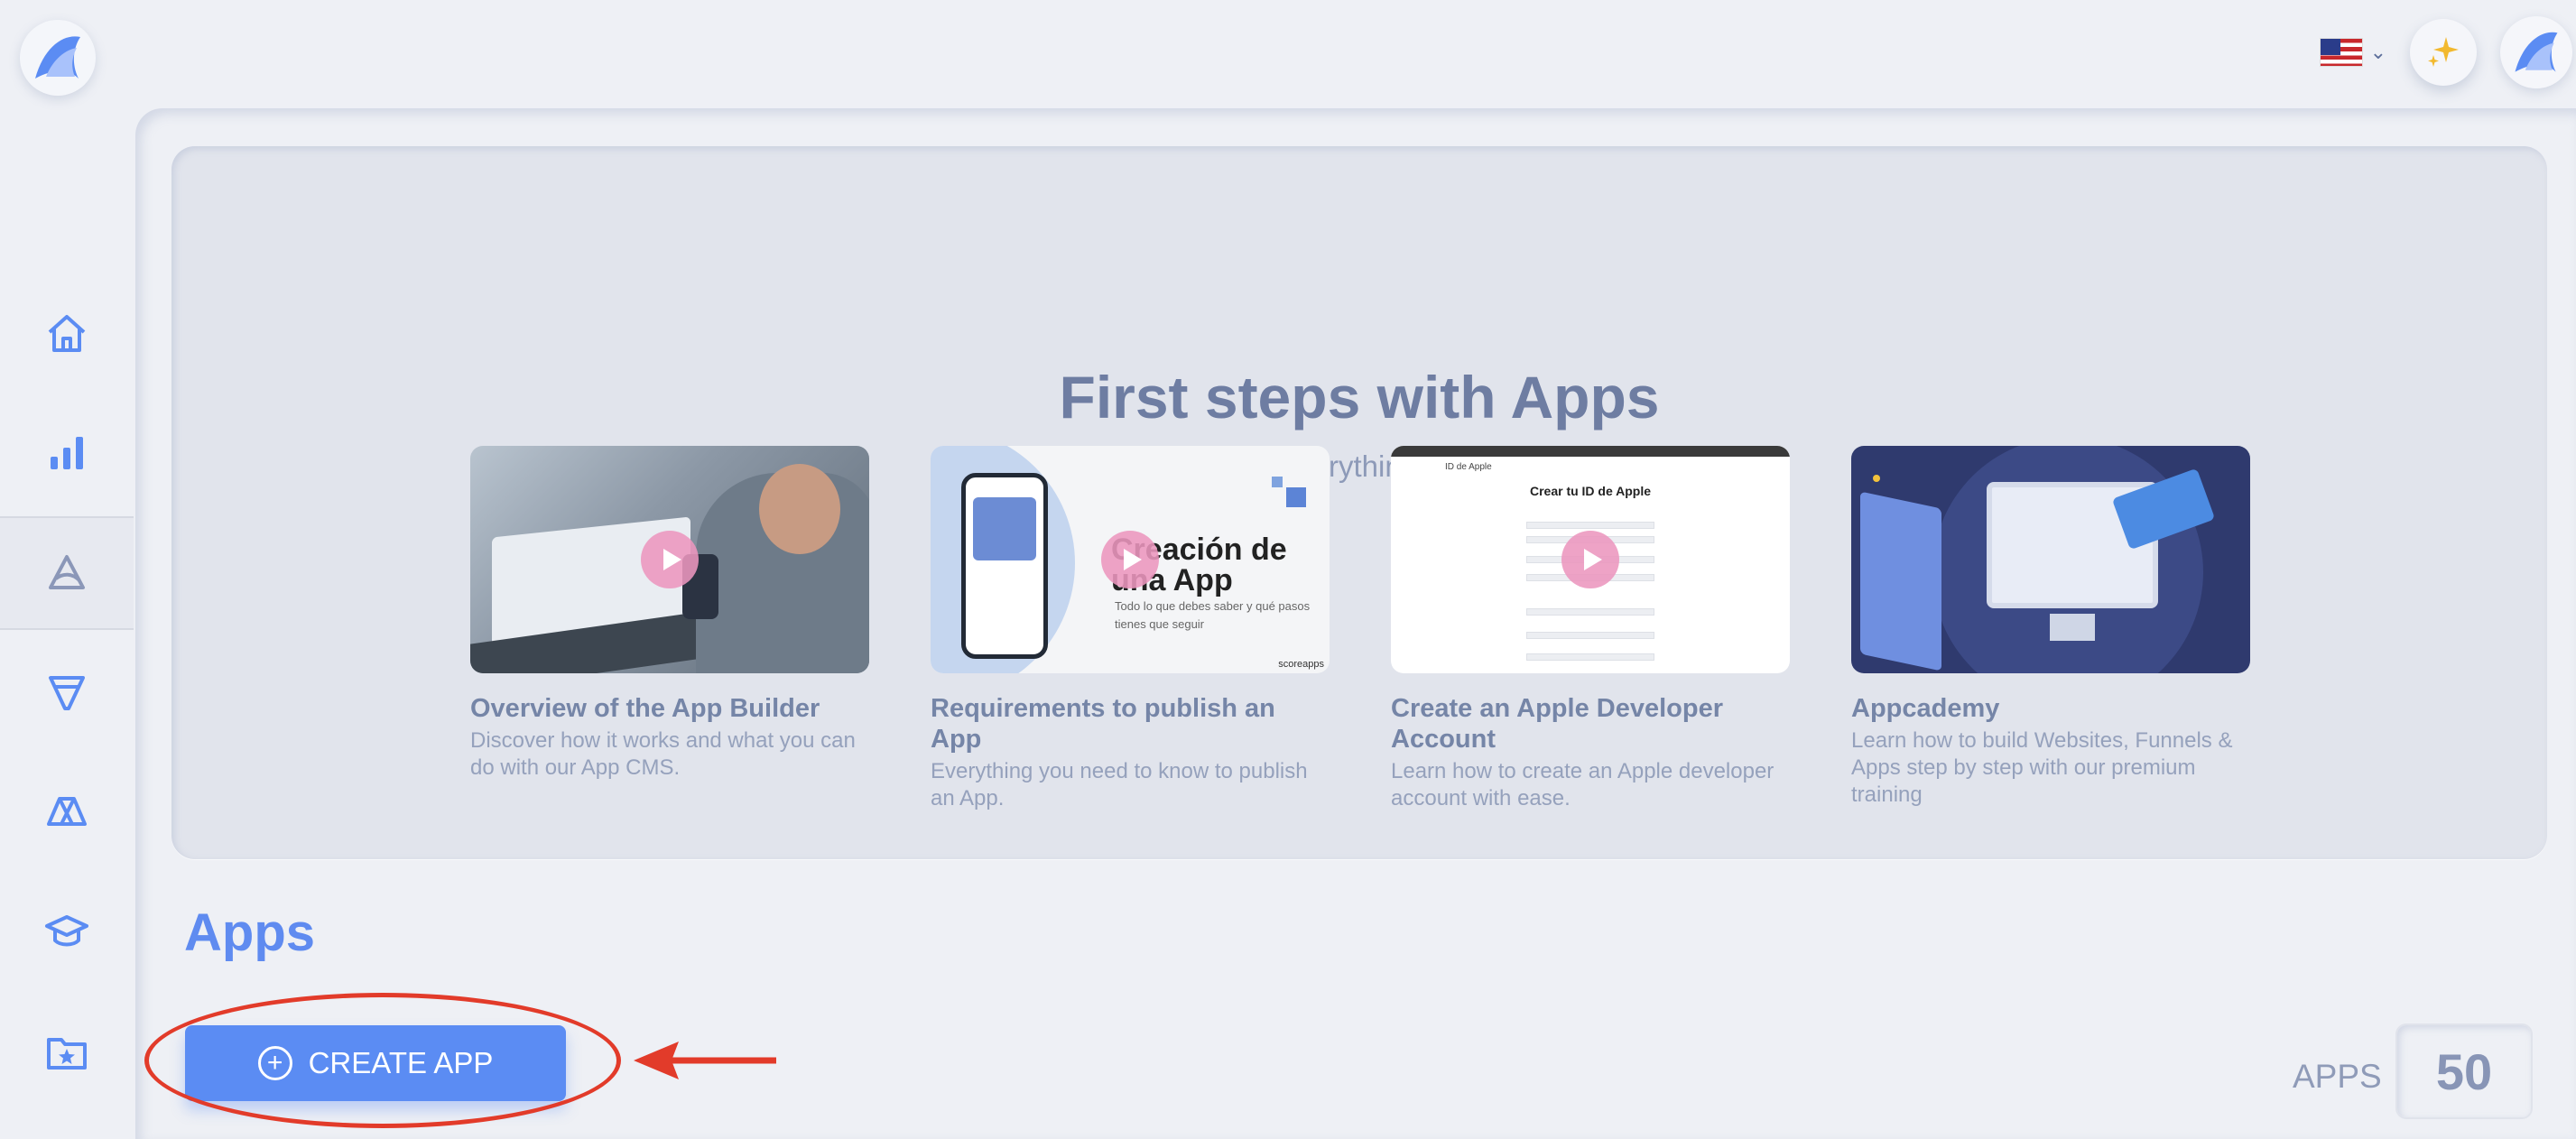  I want to click on chevron-down-icon: ⌄, so click(2377, 52).